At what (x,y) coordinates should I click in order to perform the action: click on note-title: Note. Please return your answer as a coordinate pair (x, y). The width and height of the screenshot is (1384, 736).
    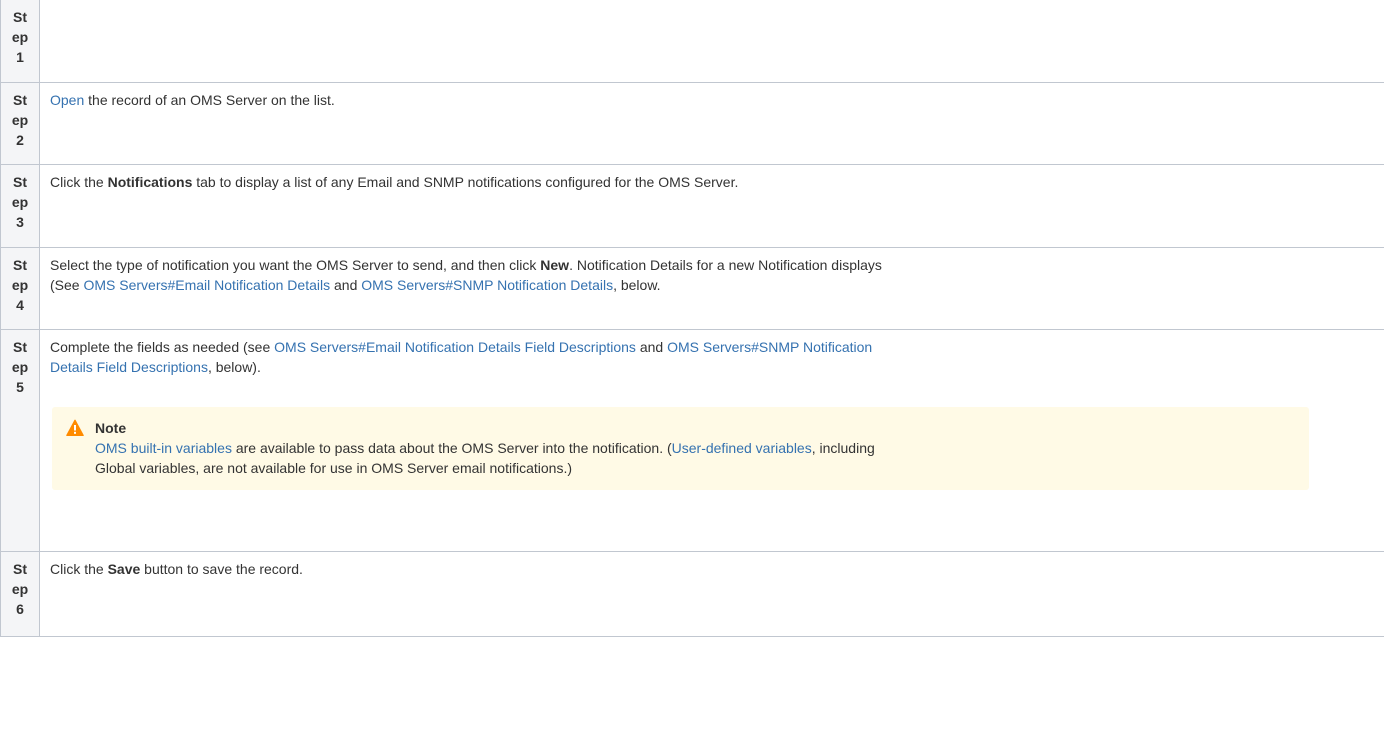
    Looking at the image, I should click on (111, 427).